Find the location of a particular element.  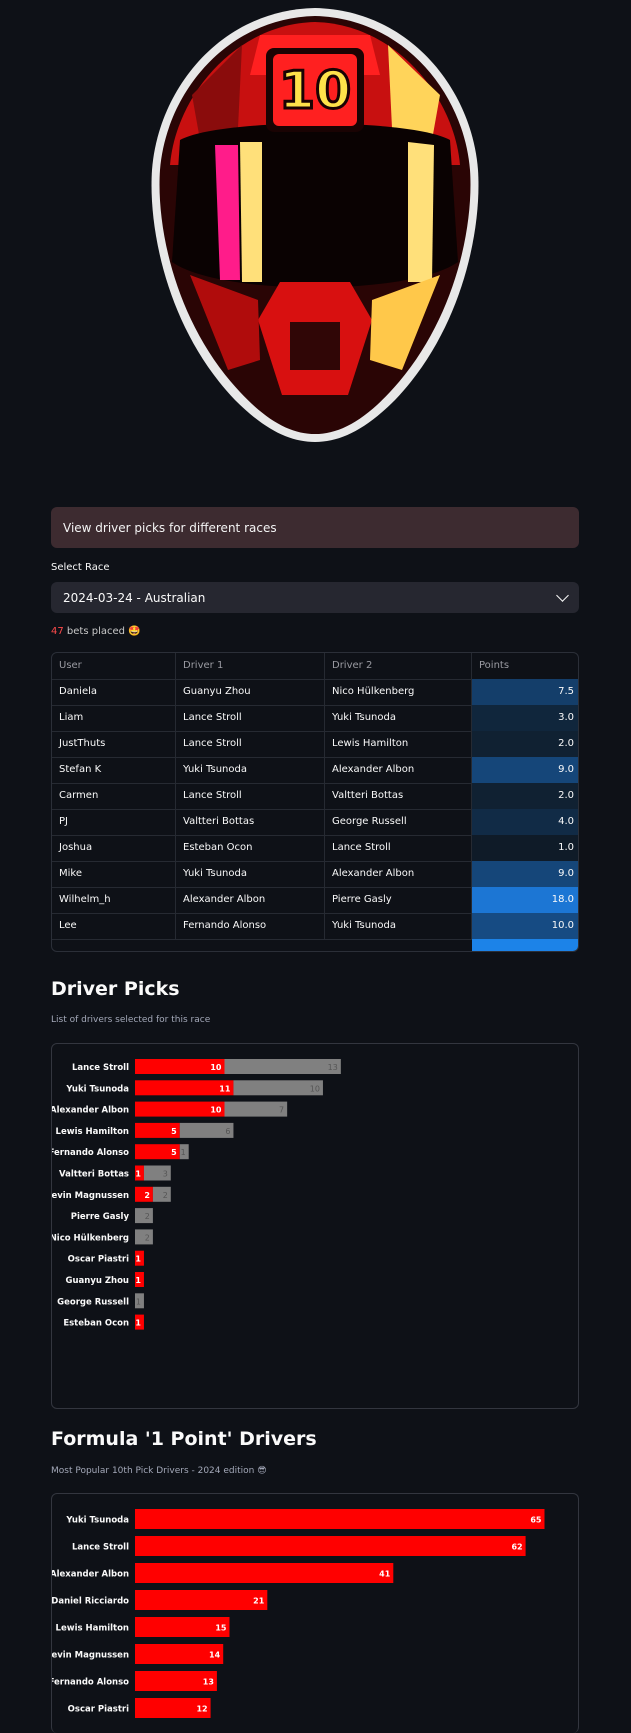

cell-points: 18.0 is located at coordinates (525, 900).